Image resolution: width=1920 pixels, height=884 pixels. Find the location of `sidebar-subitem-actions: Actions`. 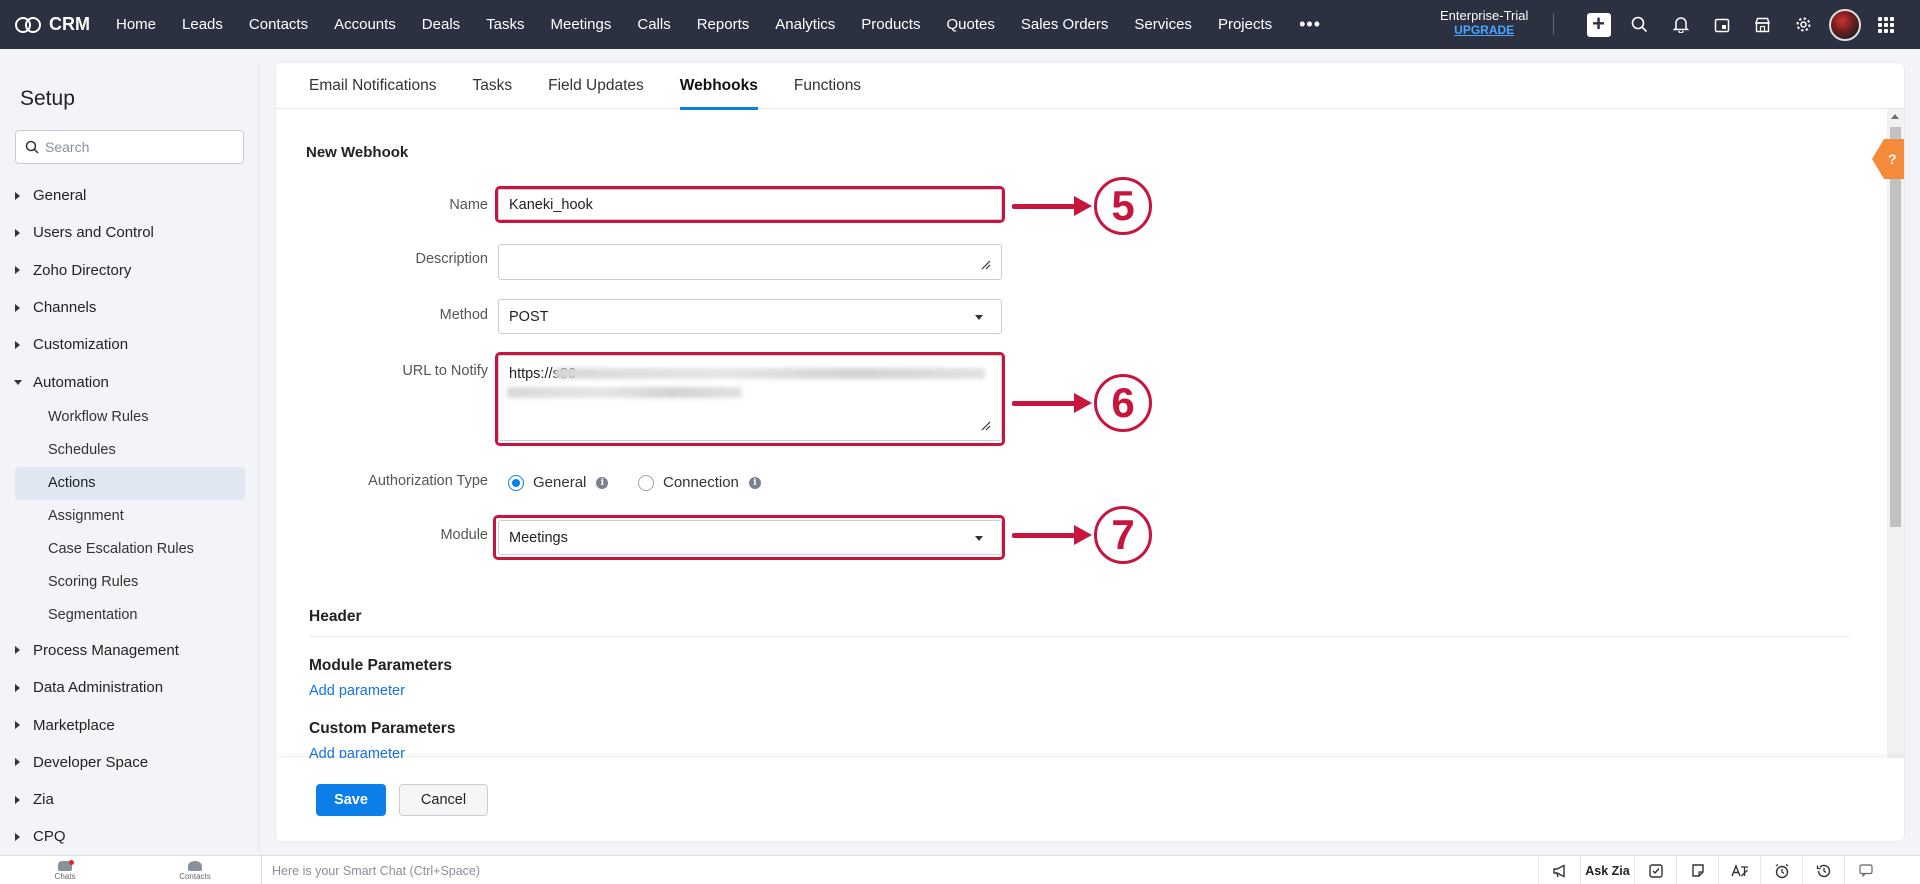

sidebar-subitem-actions: Actions is located at coordinates (130, 483).